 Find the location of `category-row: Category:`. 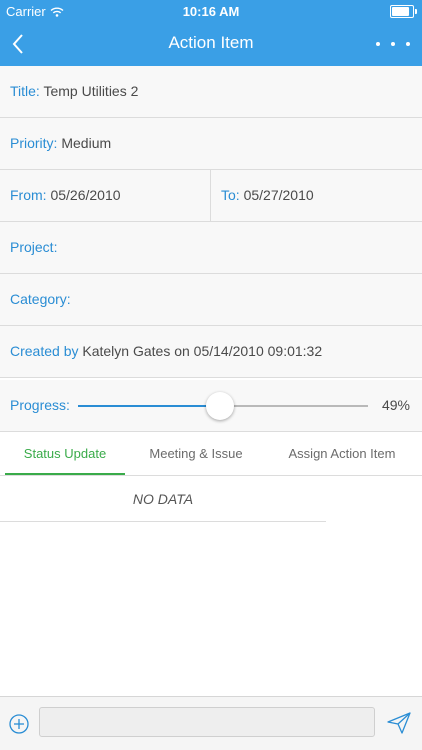

category-row: Category: is located at coordinates (211, 300).